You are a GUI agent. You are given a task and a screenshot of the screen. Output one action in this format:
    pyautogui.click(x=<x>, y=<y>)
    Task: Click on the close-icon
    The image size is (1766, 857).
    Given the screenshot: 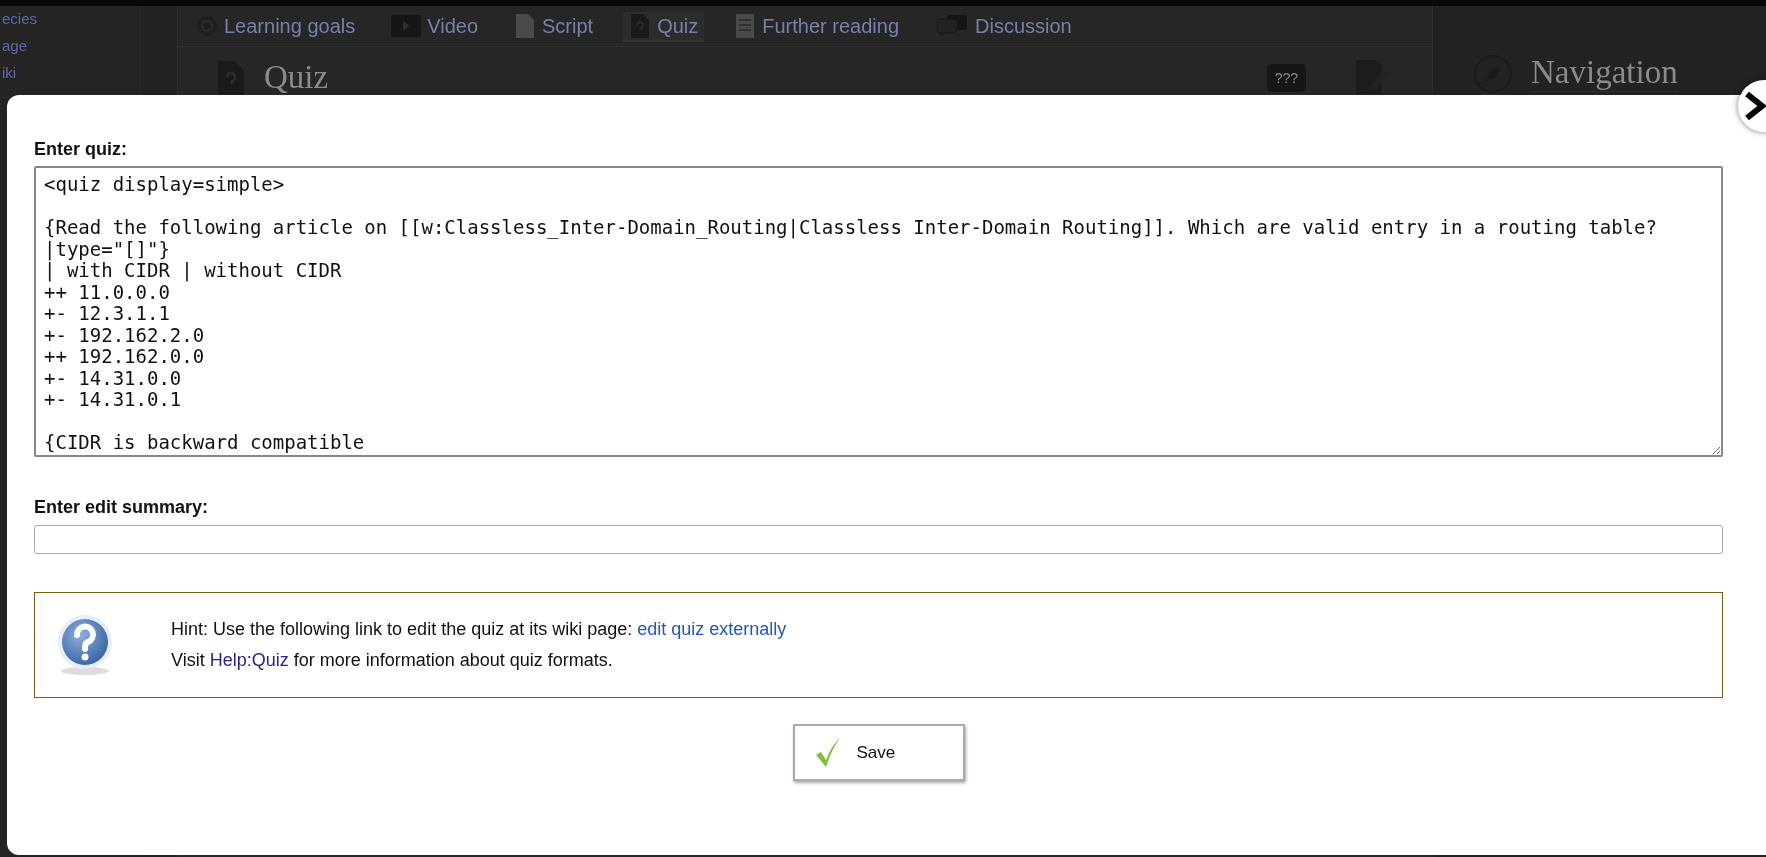 What is the action you would take?
    pyautogui.click(x=1755, y=106)
    